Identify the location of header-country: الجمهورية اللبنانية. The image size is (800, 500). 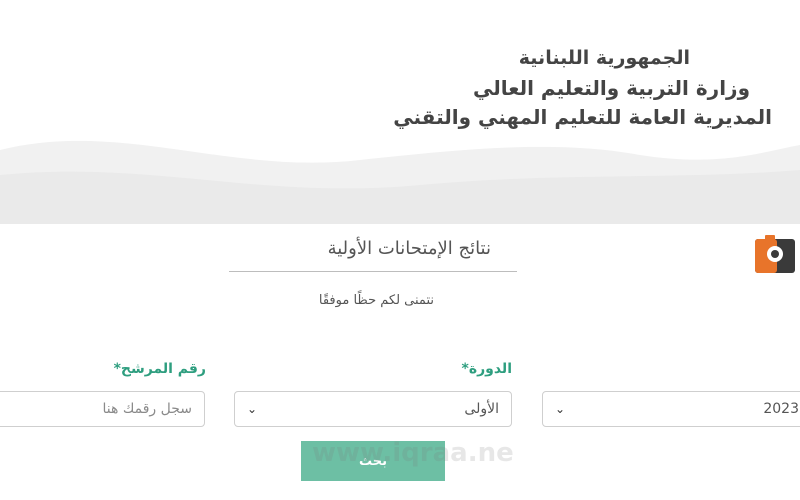
(604, 58).